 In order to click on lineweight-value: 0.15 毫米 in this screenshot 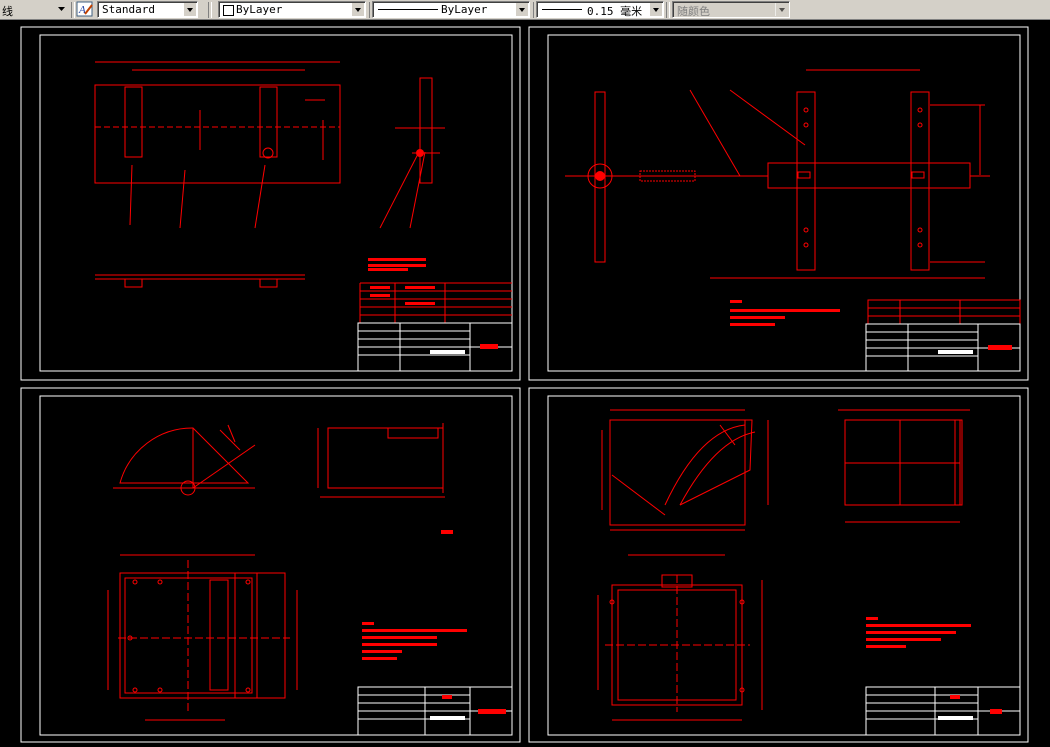, I will do `click(615, 11)`.